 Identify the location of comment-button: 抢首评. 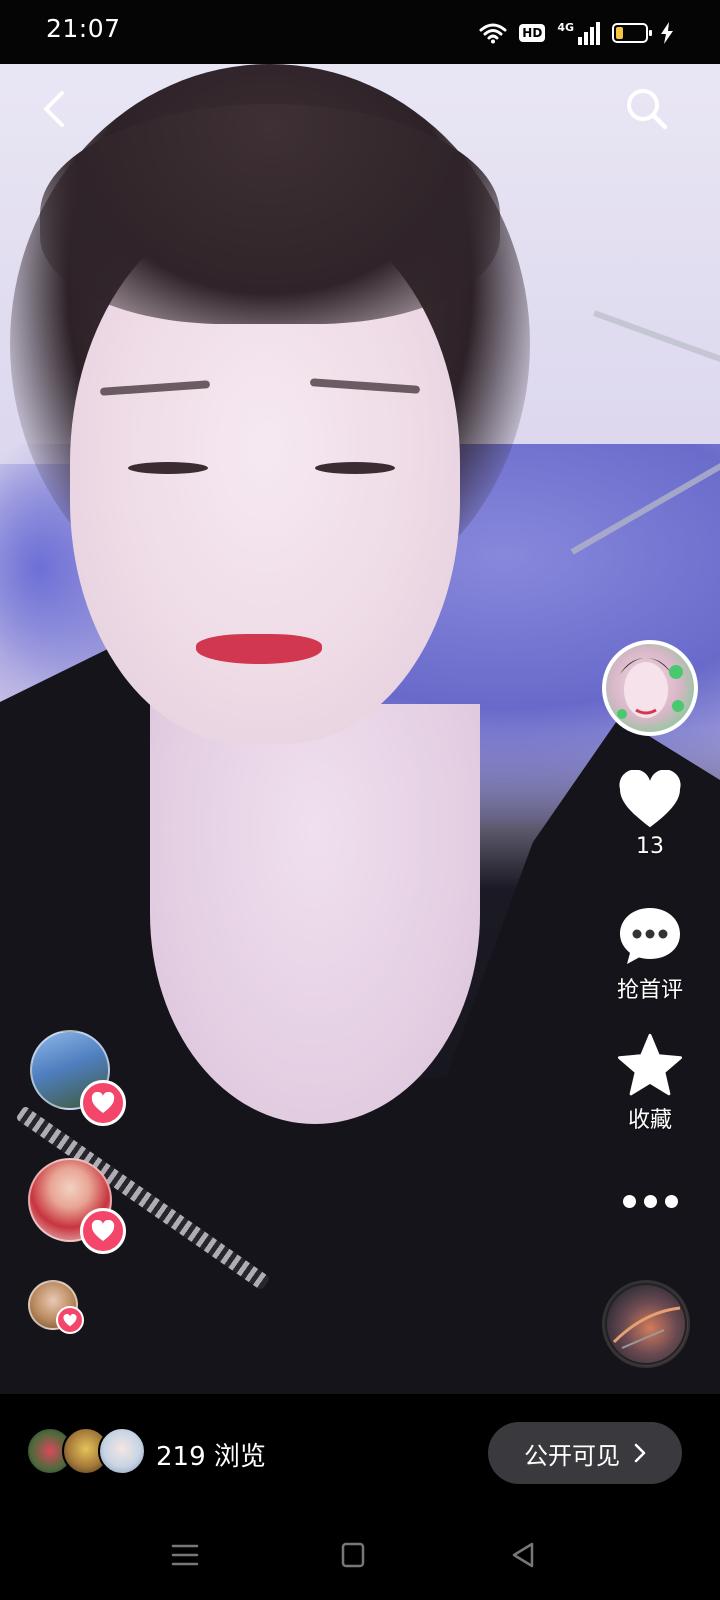
(650, 954).